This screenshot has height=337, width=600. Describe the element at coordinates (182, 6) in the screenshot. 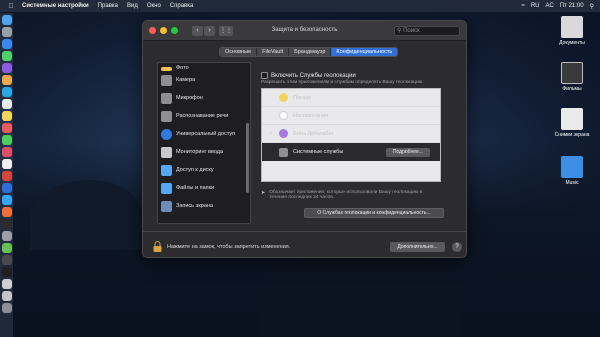

I see `menu-help: Справка` at that location.